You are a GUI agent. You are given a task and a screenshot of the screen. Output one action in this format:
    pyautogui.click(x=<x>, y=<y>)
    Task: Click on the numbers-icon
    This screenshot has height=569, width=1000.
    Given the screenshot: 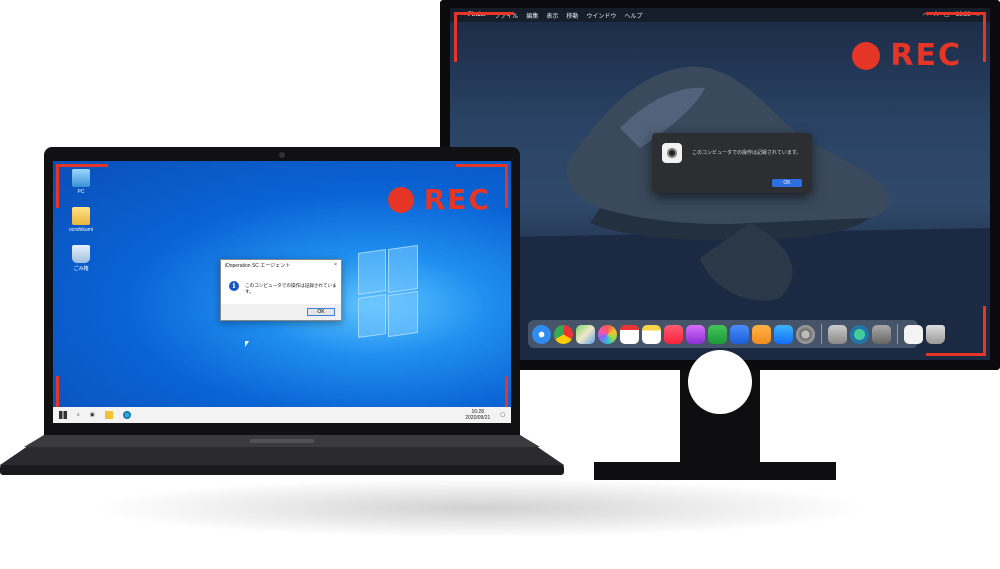 What is the action you would take?
    pyautogui.click(x=717, y=334)
    